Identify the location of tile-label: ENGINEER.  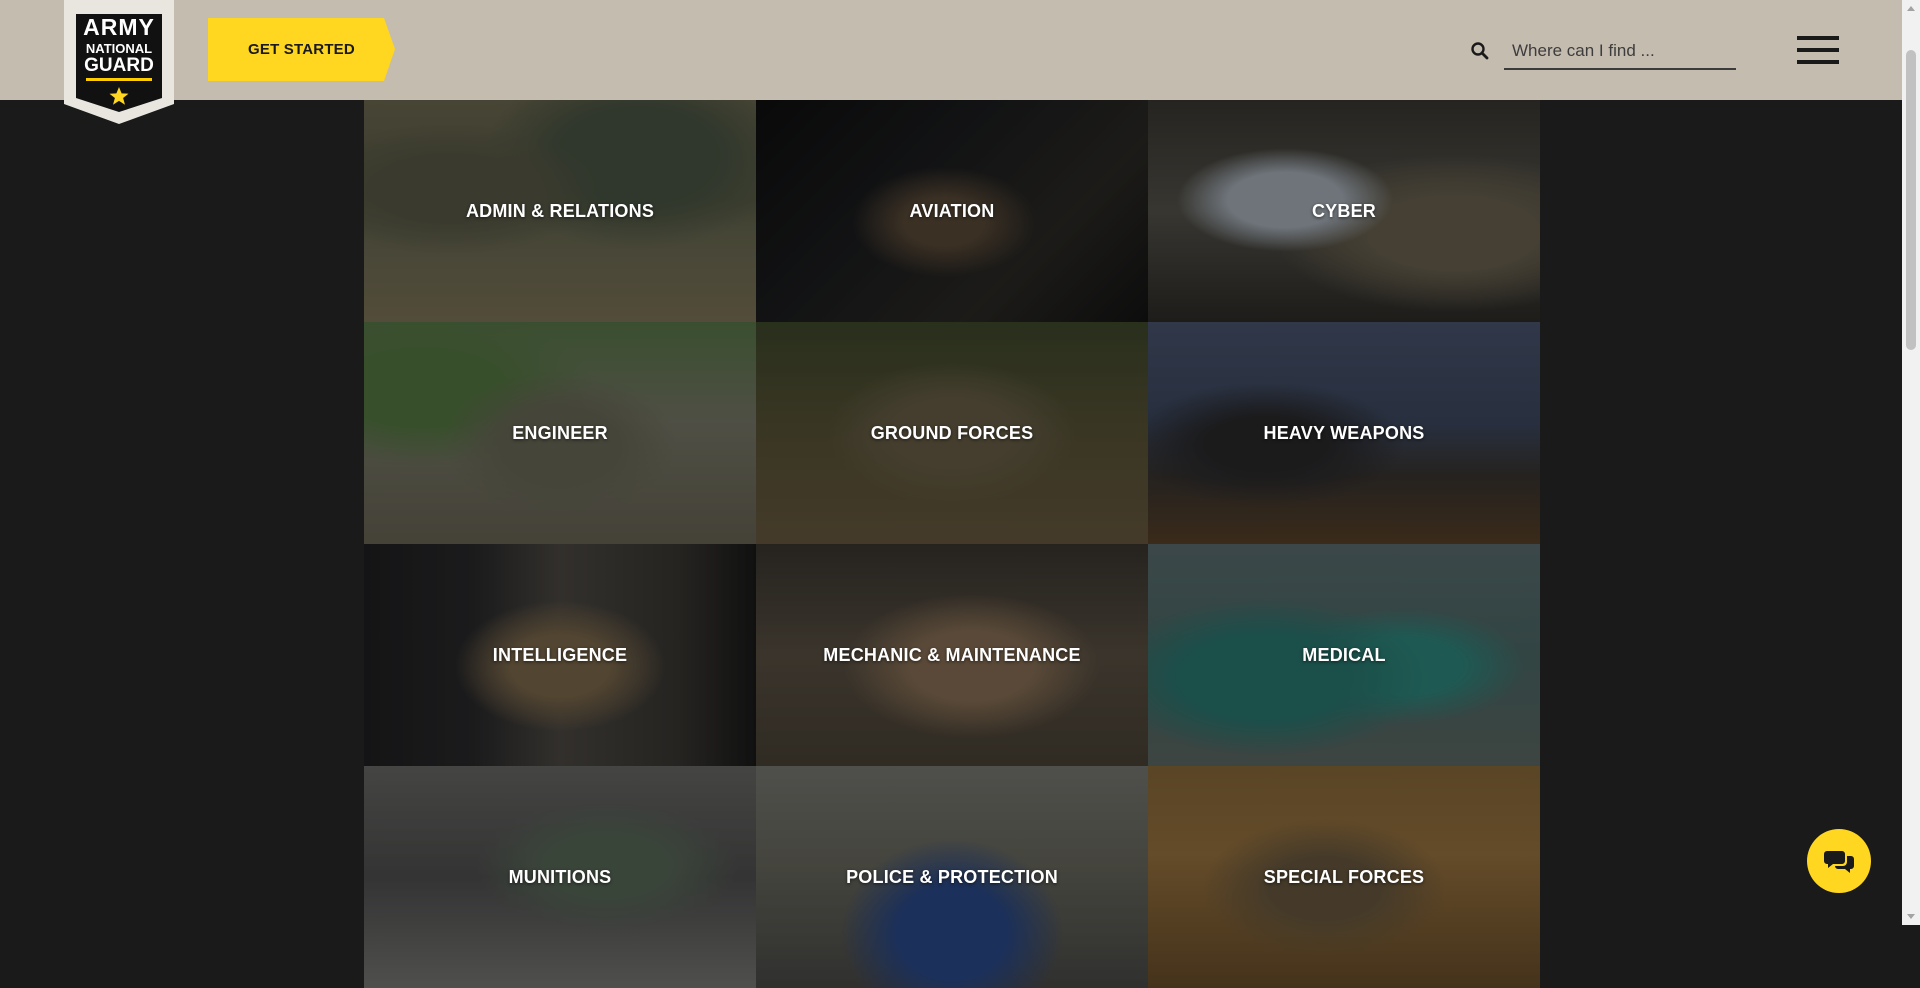
(560, 432).